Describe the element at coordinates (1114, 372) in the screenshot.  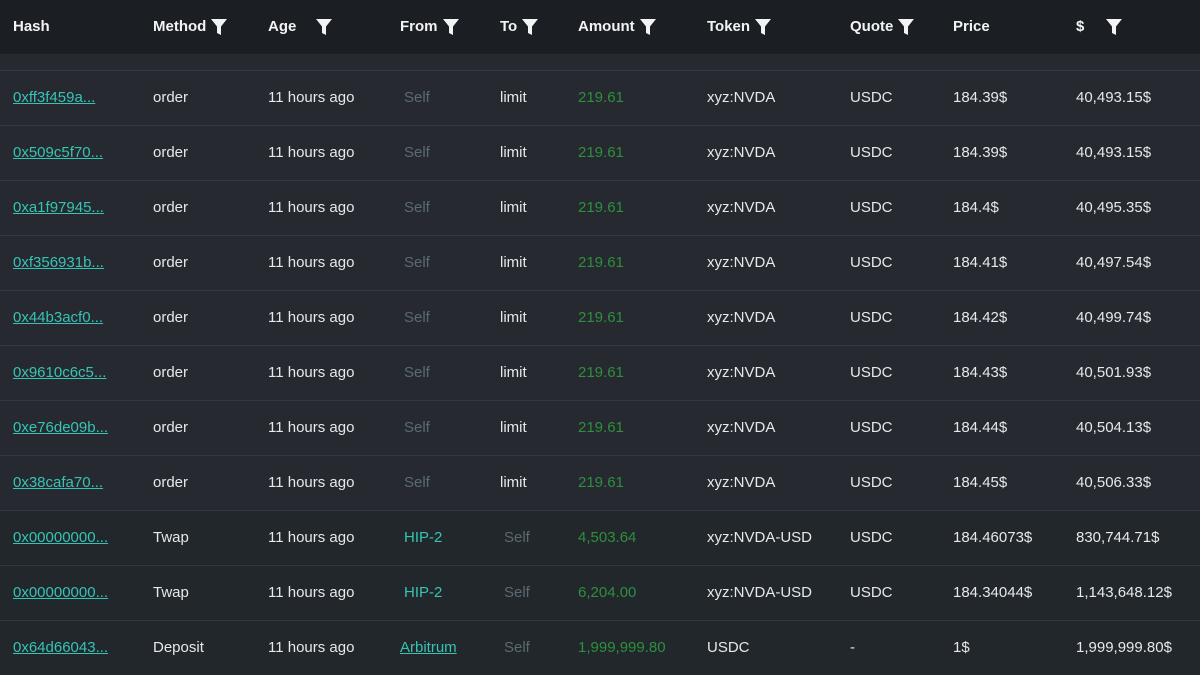
I see `usd-cell: 40,501.93$` at that location.